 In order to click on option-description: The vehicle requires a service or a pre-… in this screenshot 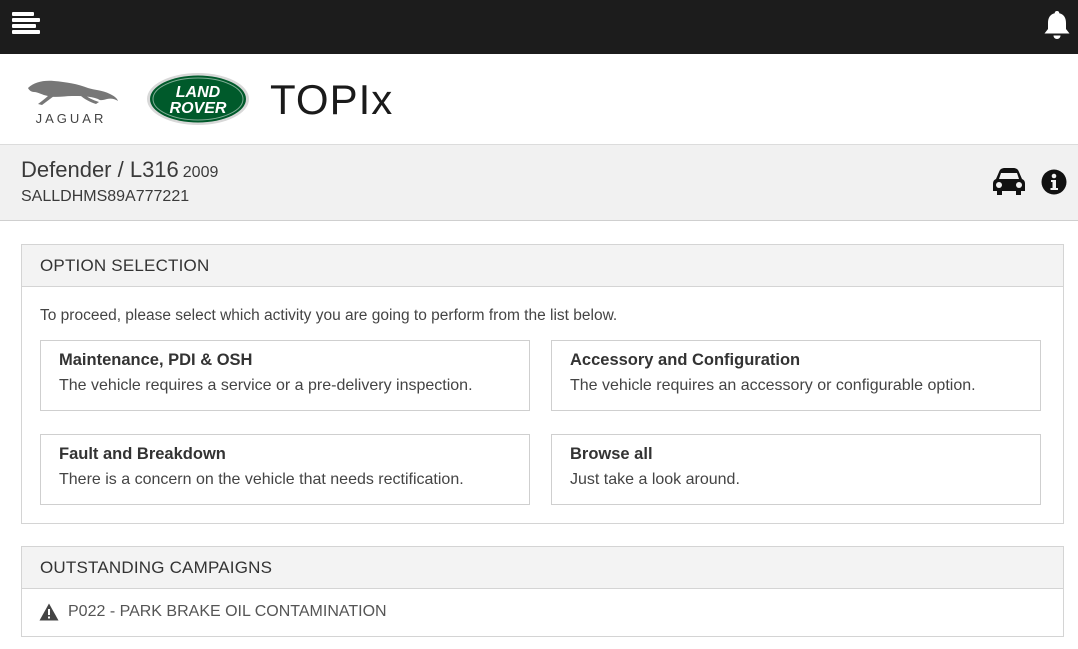, I will do `click(266, 385)`.